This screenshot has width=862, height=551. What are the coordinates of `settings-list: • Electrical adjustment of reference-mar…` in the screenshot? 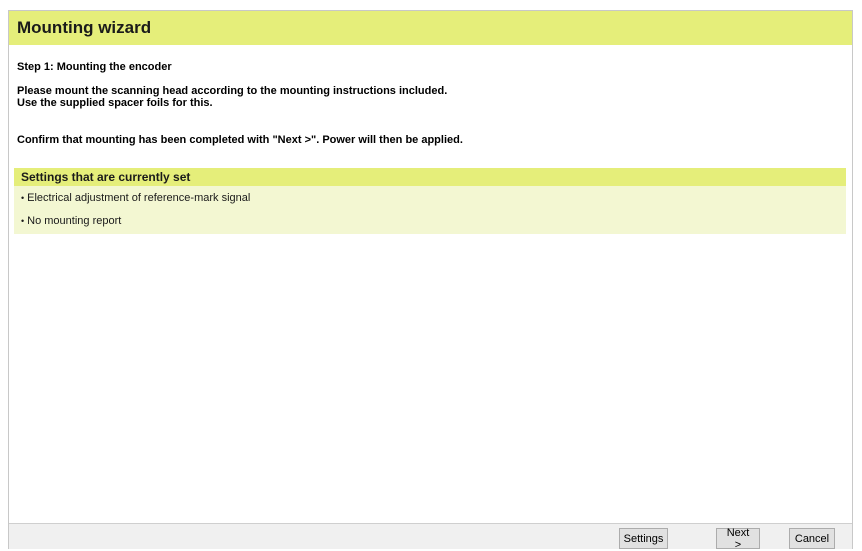 It's located at (430, 210).